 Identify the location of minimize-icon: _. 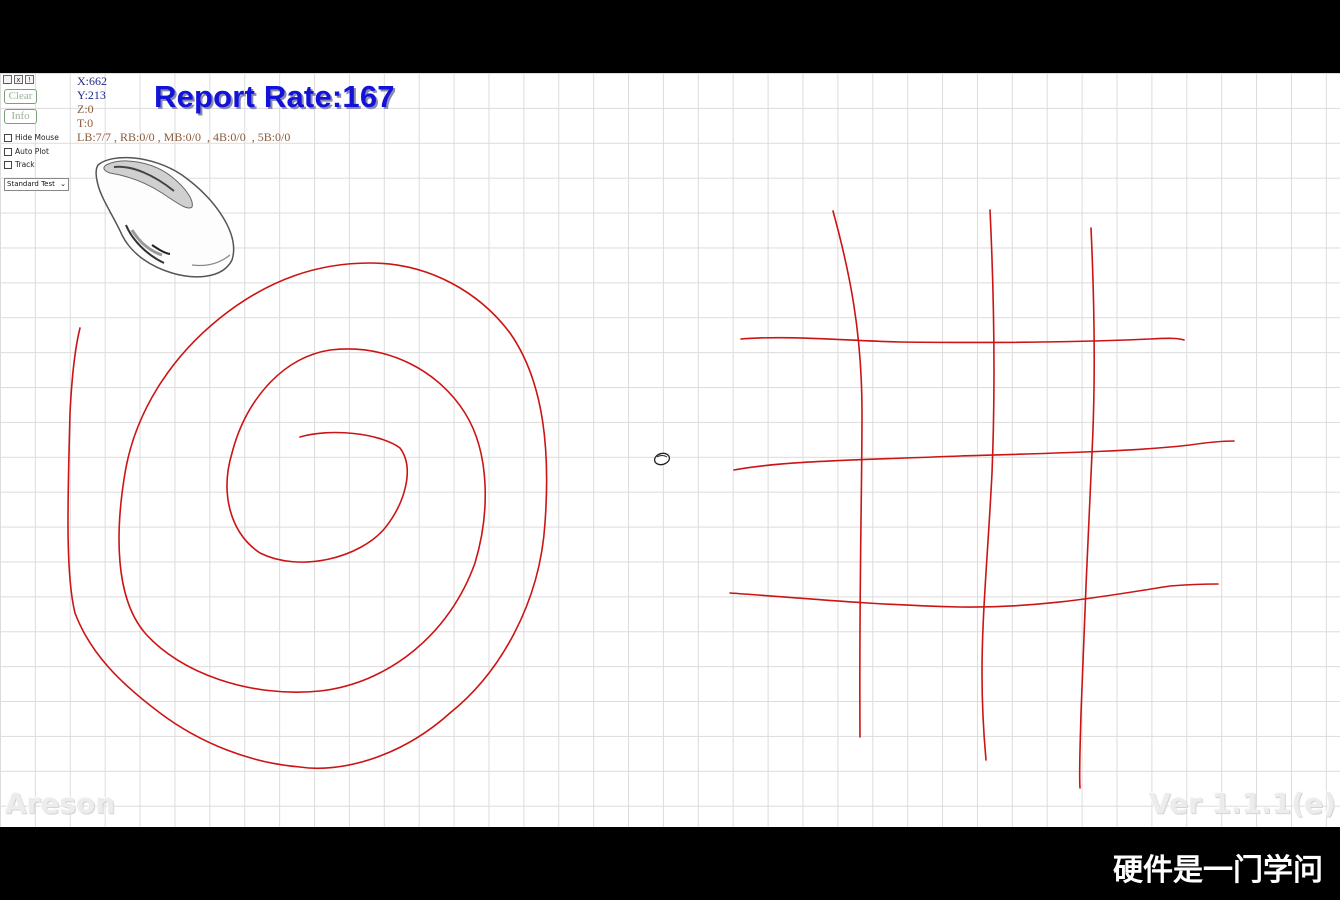
(7, 79).